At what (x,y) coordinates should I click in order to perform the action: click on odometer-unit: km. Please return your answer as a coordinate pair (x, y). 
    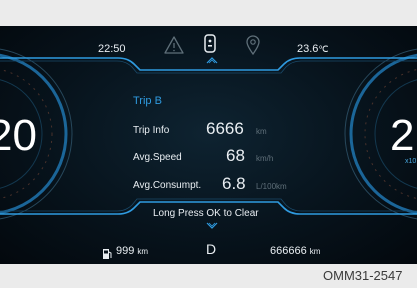
    Looking at the image, I should click on (315, 251).